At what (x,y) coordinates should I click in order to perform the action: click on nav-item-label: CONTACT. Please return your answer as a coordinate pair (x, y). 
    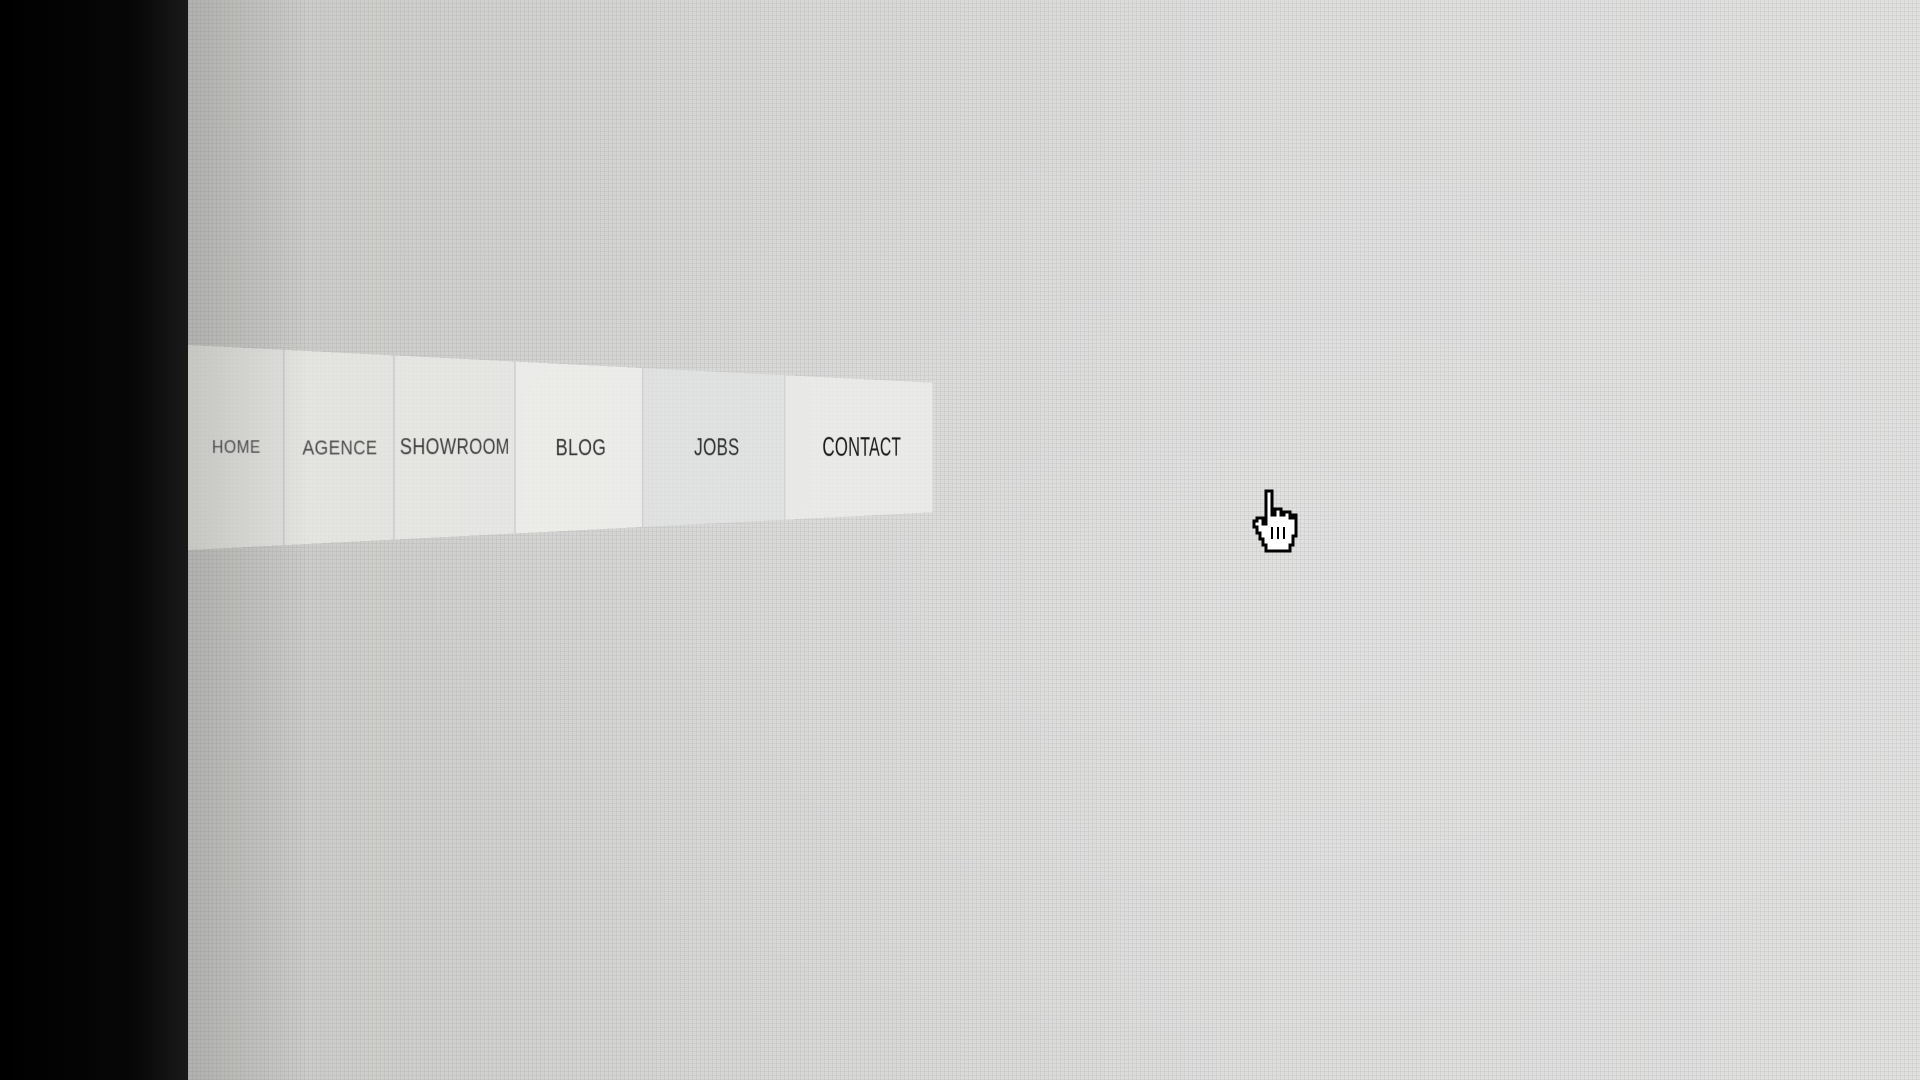
    Looking at the image, I should click on (862, 447).